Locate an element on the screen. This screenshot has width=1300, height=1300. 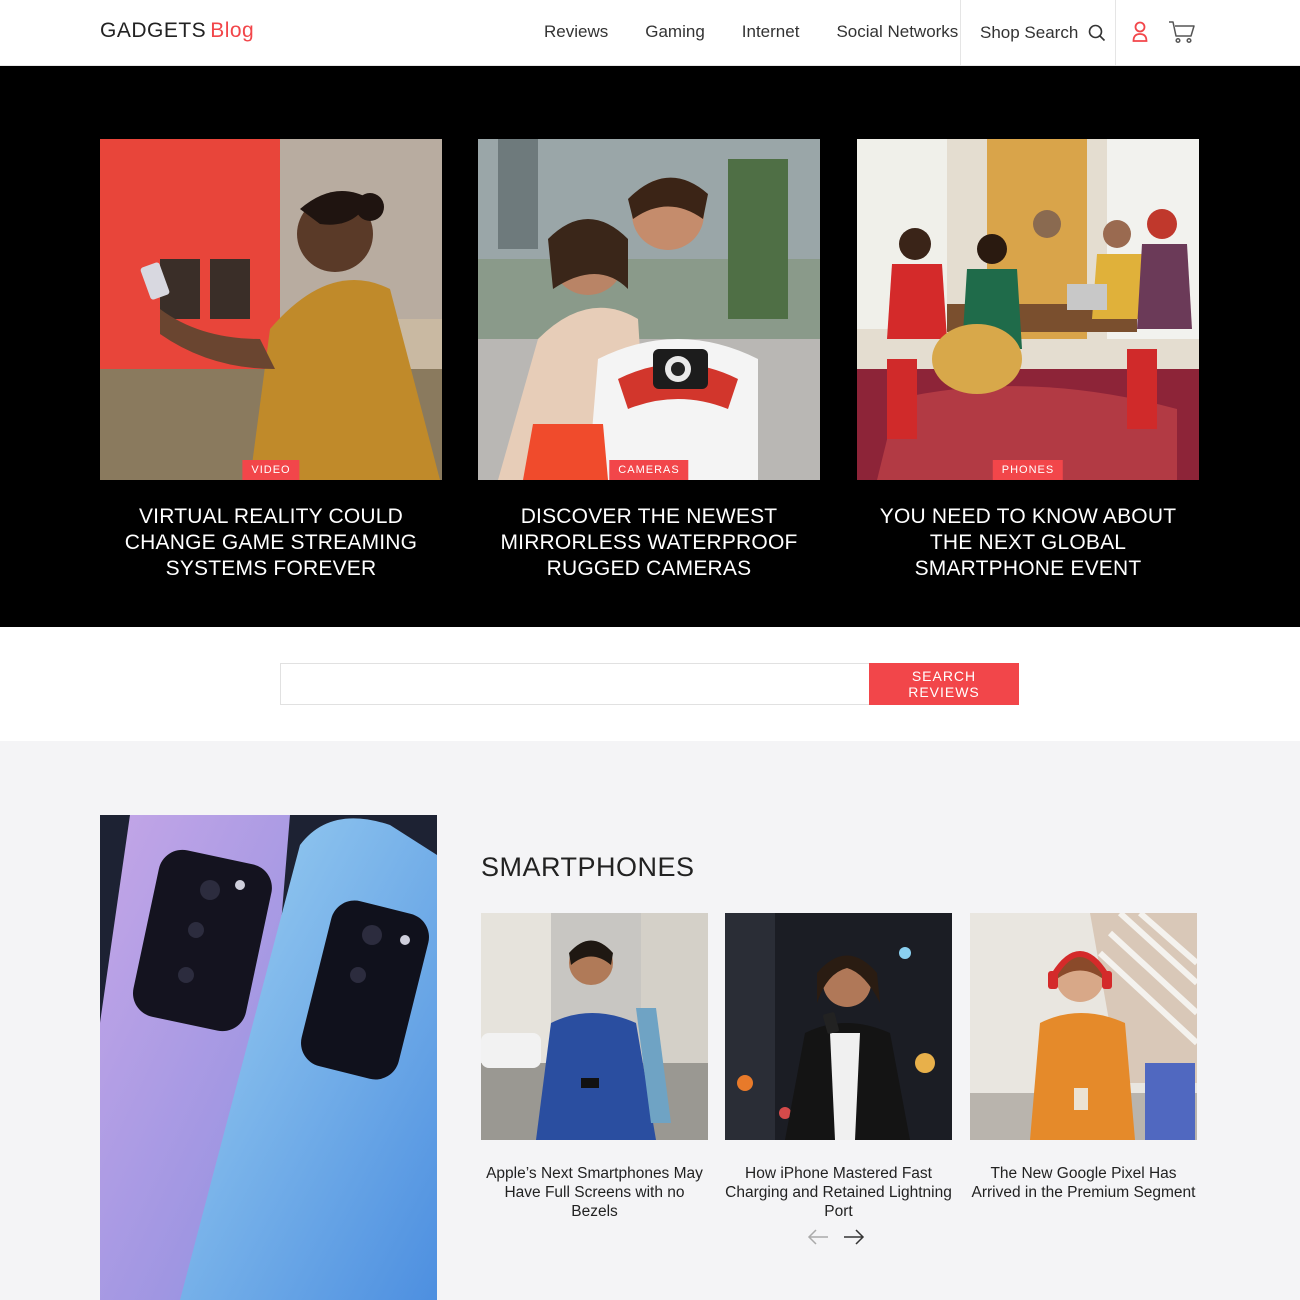
nav-item-social-networks: Social Networks is located at coordinates (897, 32).